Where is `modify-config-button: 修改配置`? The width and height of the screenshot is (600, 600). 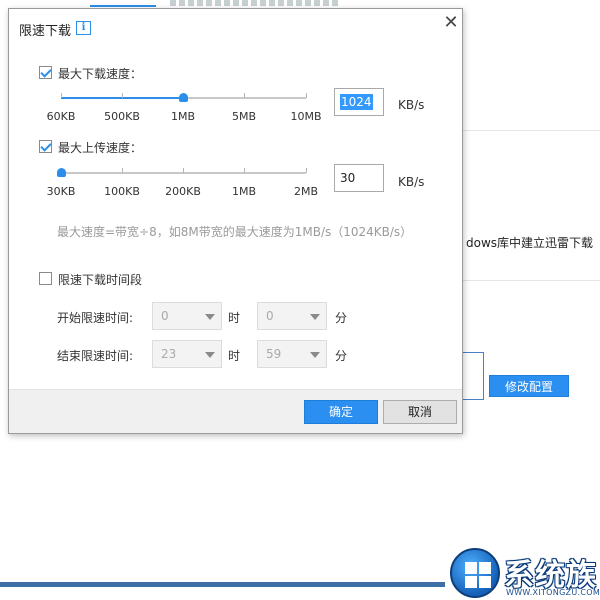 modify-config-button: 修改配置 is located at coordinates (529, 386).